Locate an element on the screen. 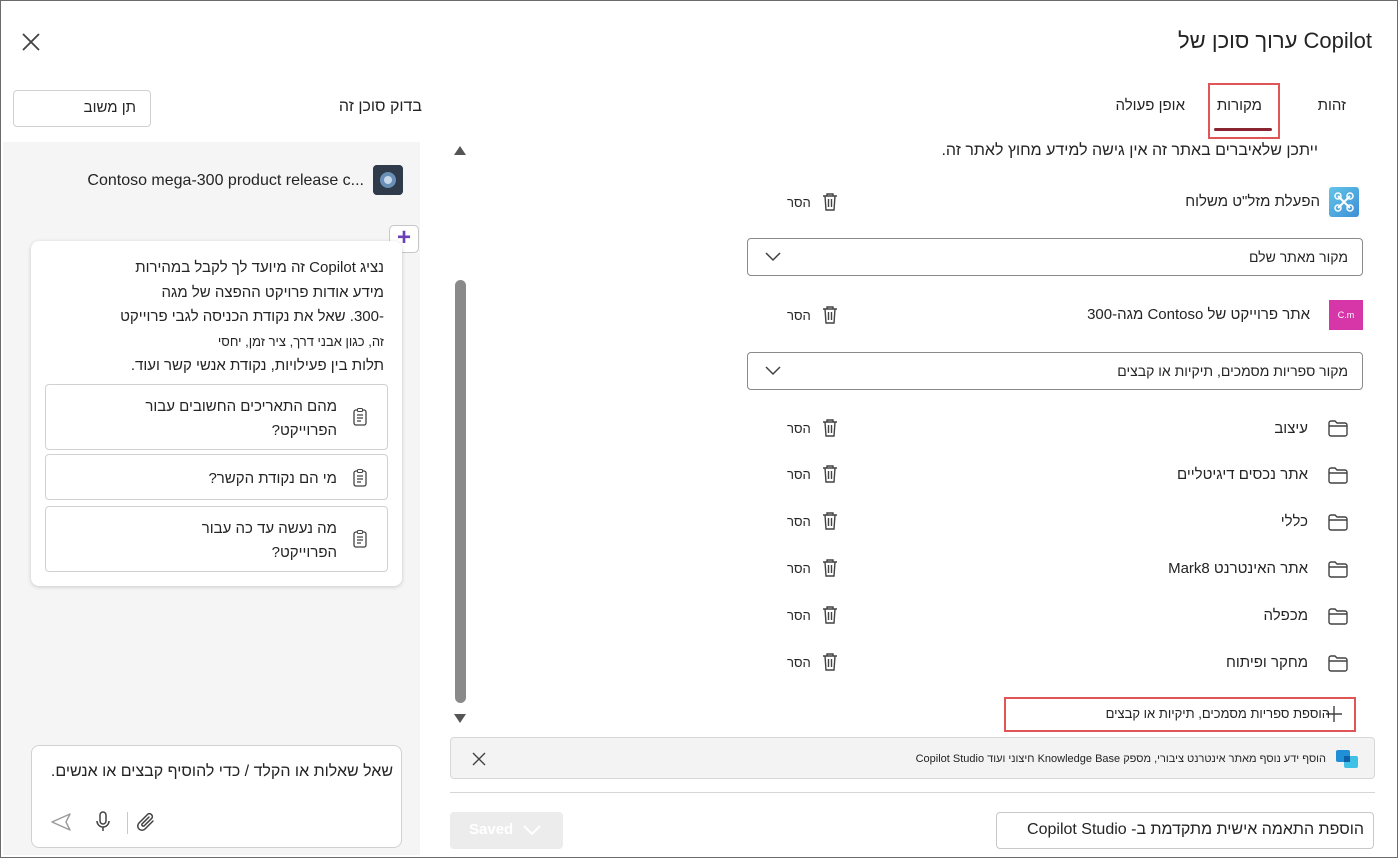 This screenshot has height=858, width=1398. source-item-title: הפעלת מזל"ט משלוח is located at coordinates (1252, 201).